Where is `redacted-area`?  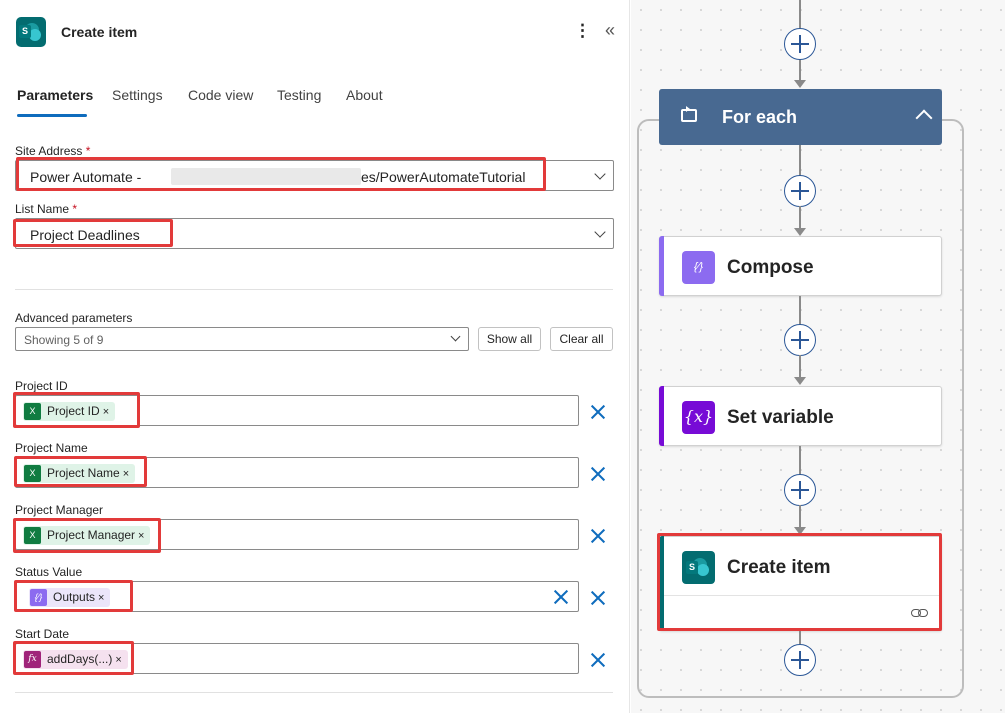 redacted-area is located at coordinates (266, 176).